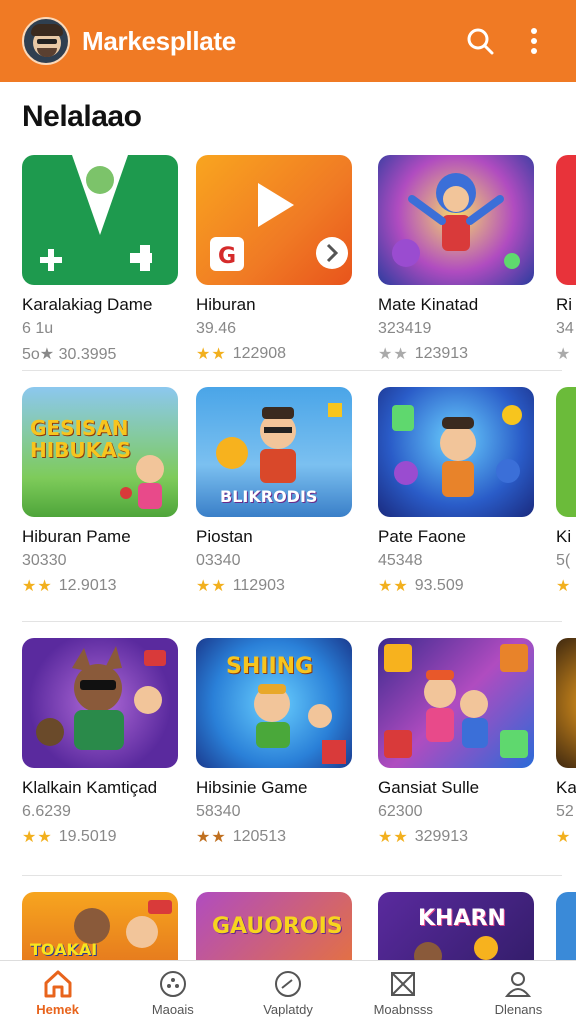 This screenshot has width=576, height=1024. I want to click on app-meta: 323419, so click(405, 328).